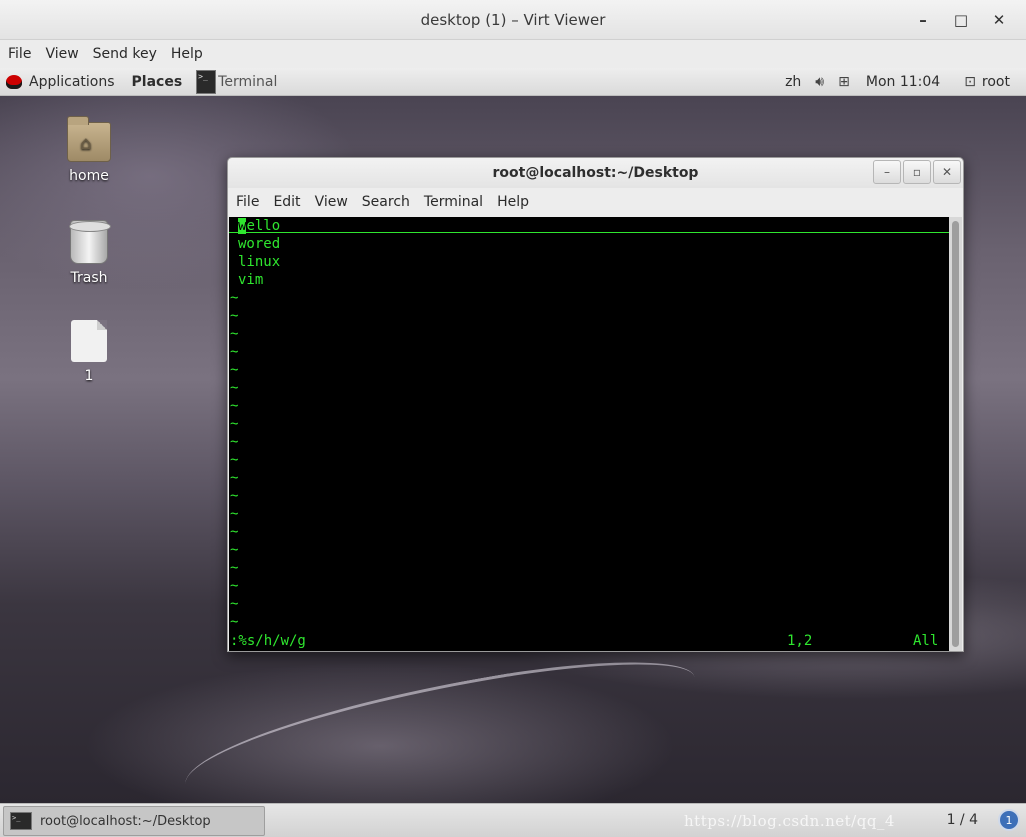 Image resolution: width=1026 pixels, height=837 pixels. I want to click on taskbar-terminal-icon: >_, so click(21, 821).